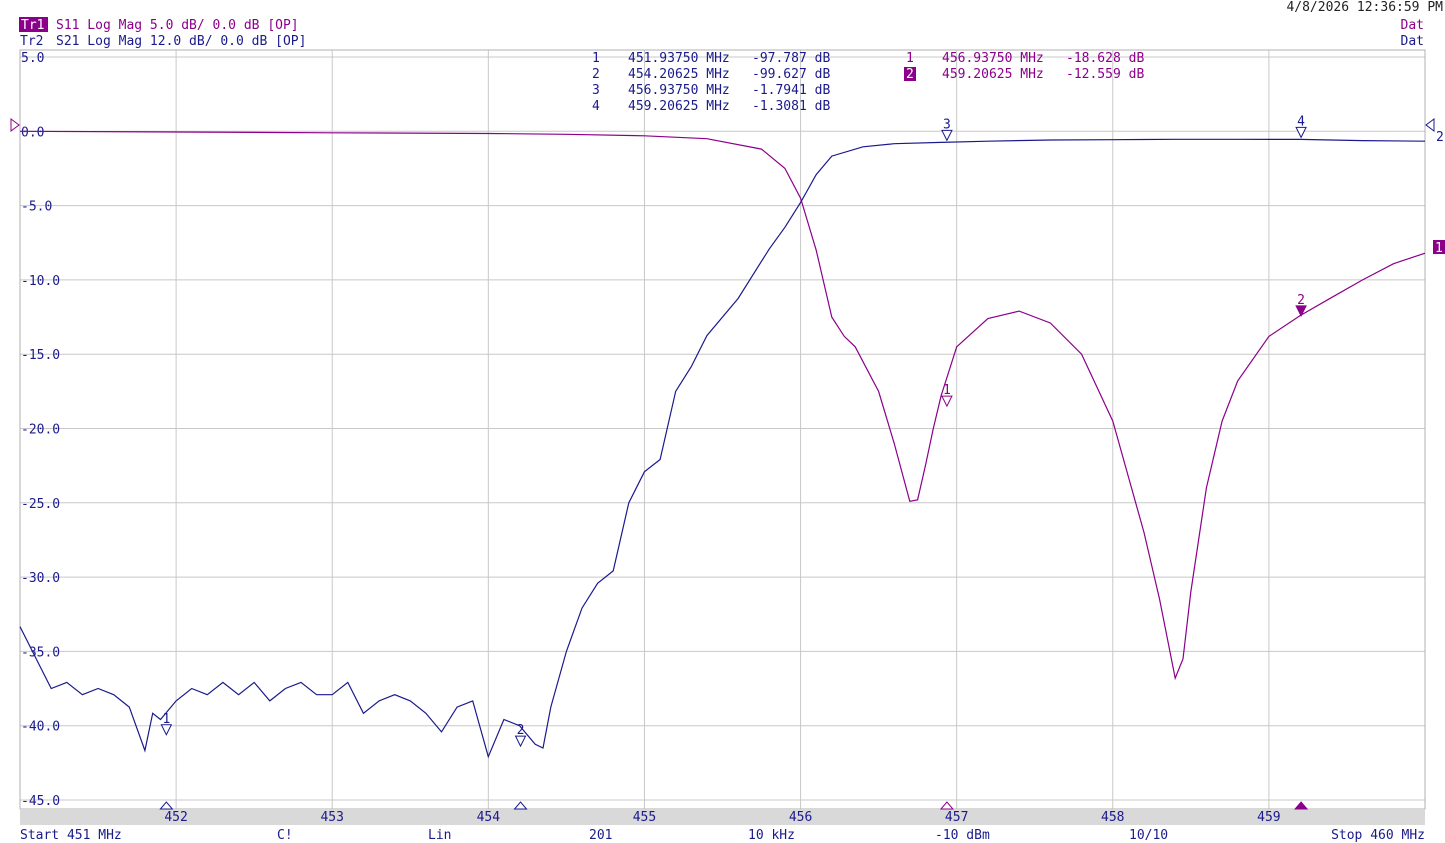  What do you see at coordinates (1112, 817) in the screenshot?
I see `x-tick-label: 458` at bounding box center [1112, 817].